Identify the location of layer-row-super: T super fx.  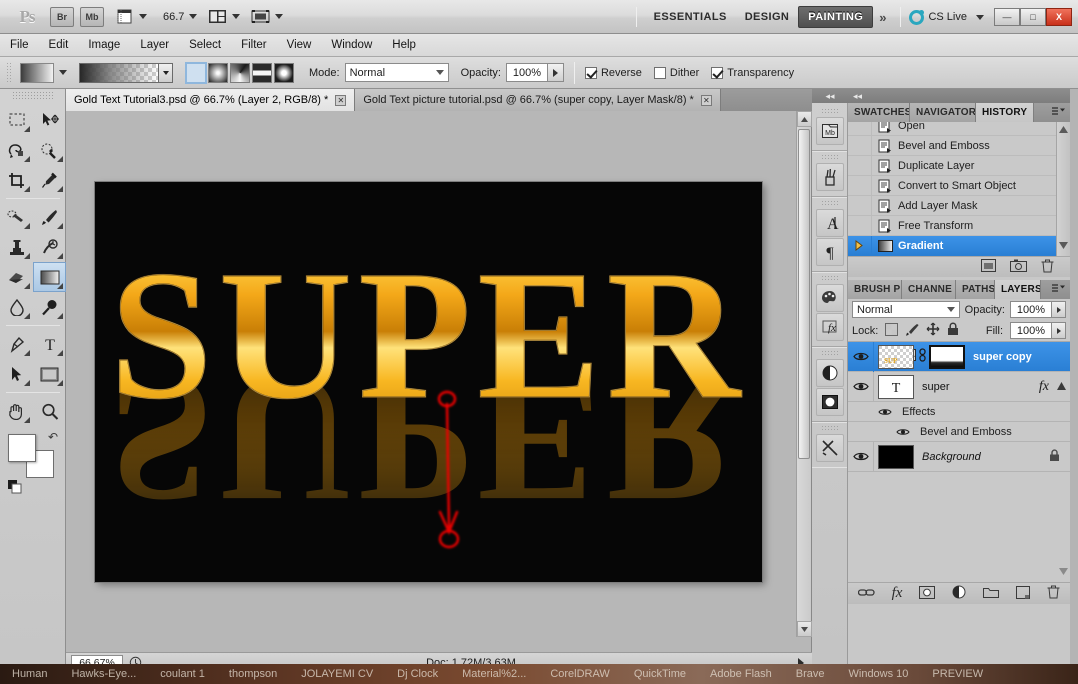
(959, 386).